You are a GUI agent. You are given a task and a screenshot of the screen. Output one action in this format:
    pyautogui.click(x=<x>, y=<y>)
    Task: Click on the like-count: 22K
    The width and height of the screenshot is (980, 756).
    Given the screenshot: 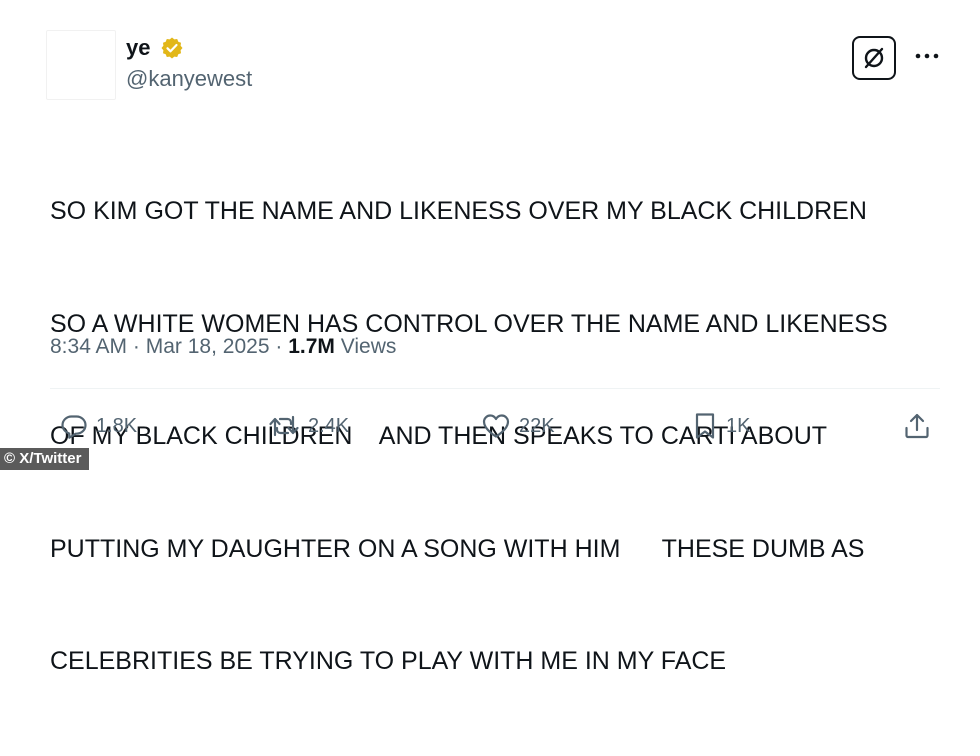 What is the action you would take?
    pyautogui.click(x=537, y=425)
    